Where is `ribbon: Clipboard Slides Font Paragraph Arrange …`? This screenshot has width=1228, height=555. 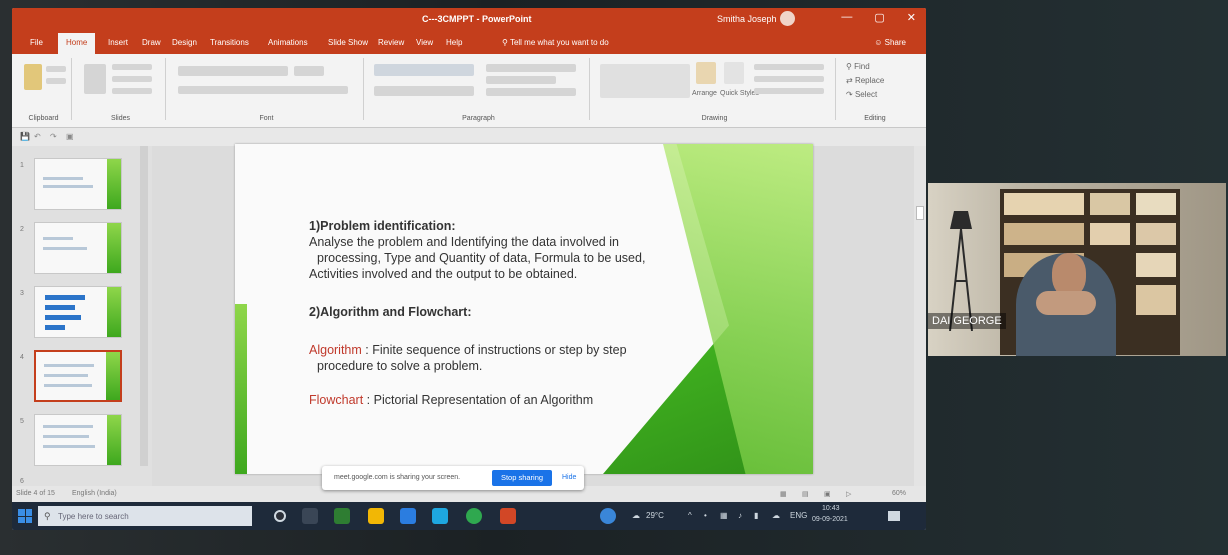
ribbon: Clipboard Slides Font Paragraph Arrange … is located at coordinates (469, 91).